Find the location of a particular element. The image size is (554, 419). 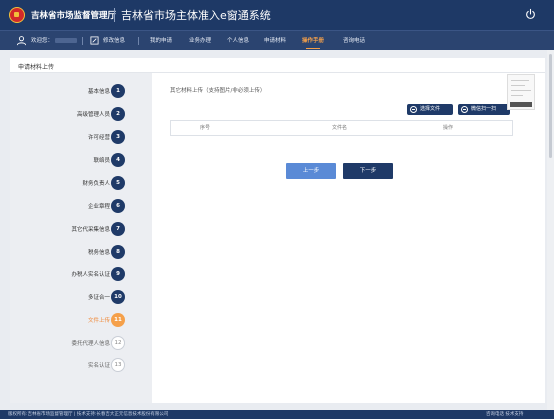

header-divider is located at coordinates (114, 15).